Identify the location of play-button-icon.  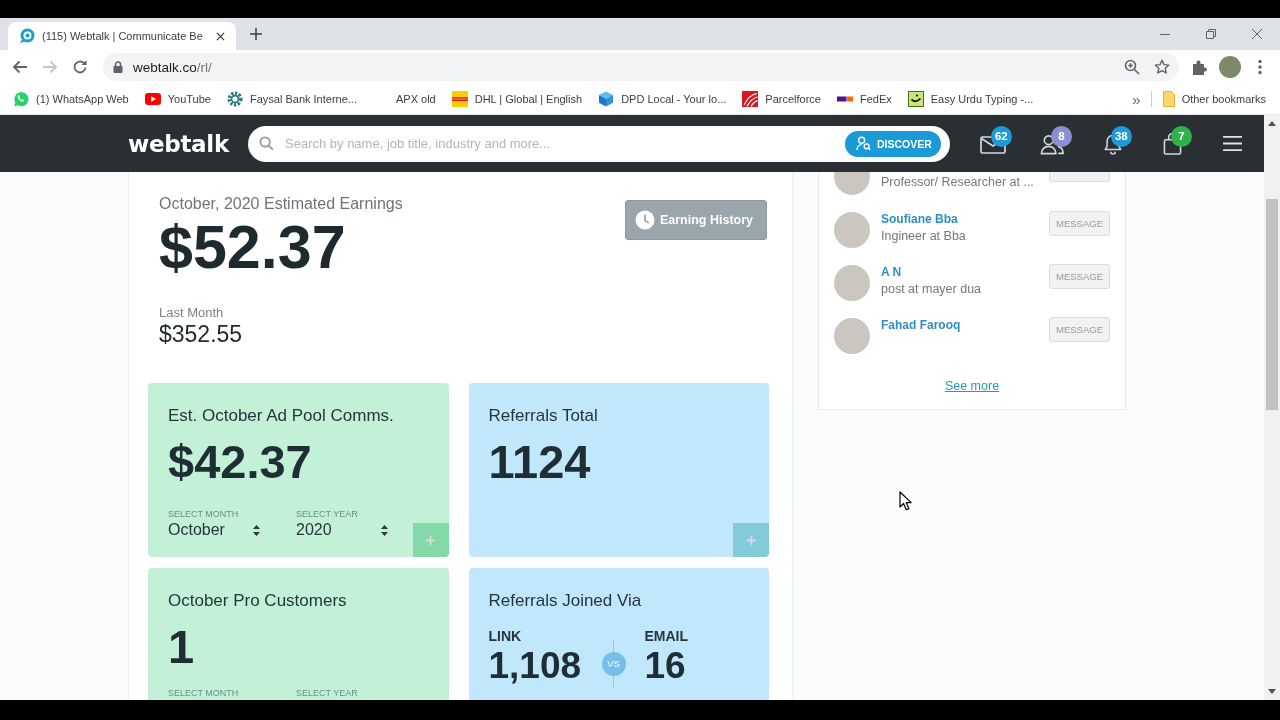
(152, 99).